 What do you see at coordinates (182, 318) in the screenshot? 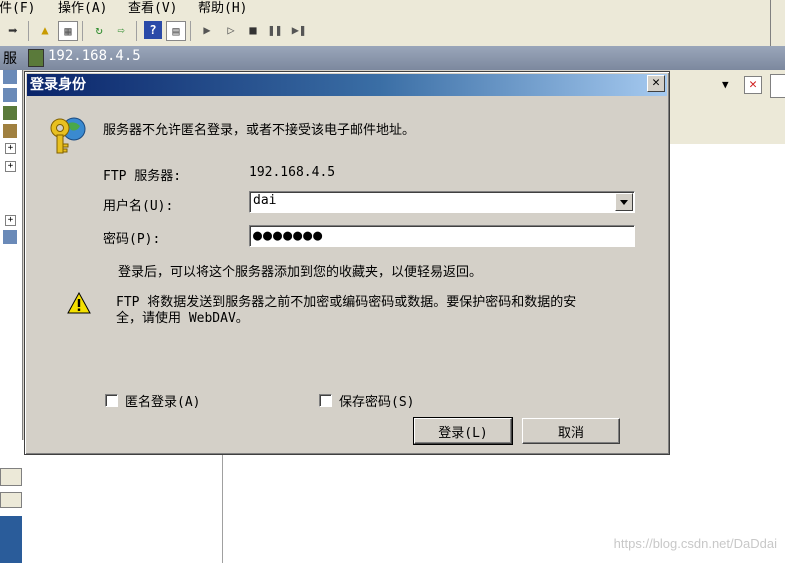
I see `warning-line-2: 全，请使用 WebDAV。` at bounding box center [182, 318].